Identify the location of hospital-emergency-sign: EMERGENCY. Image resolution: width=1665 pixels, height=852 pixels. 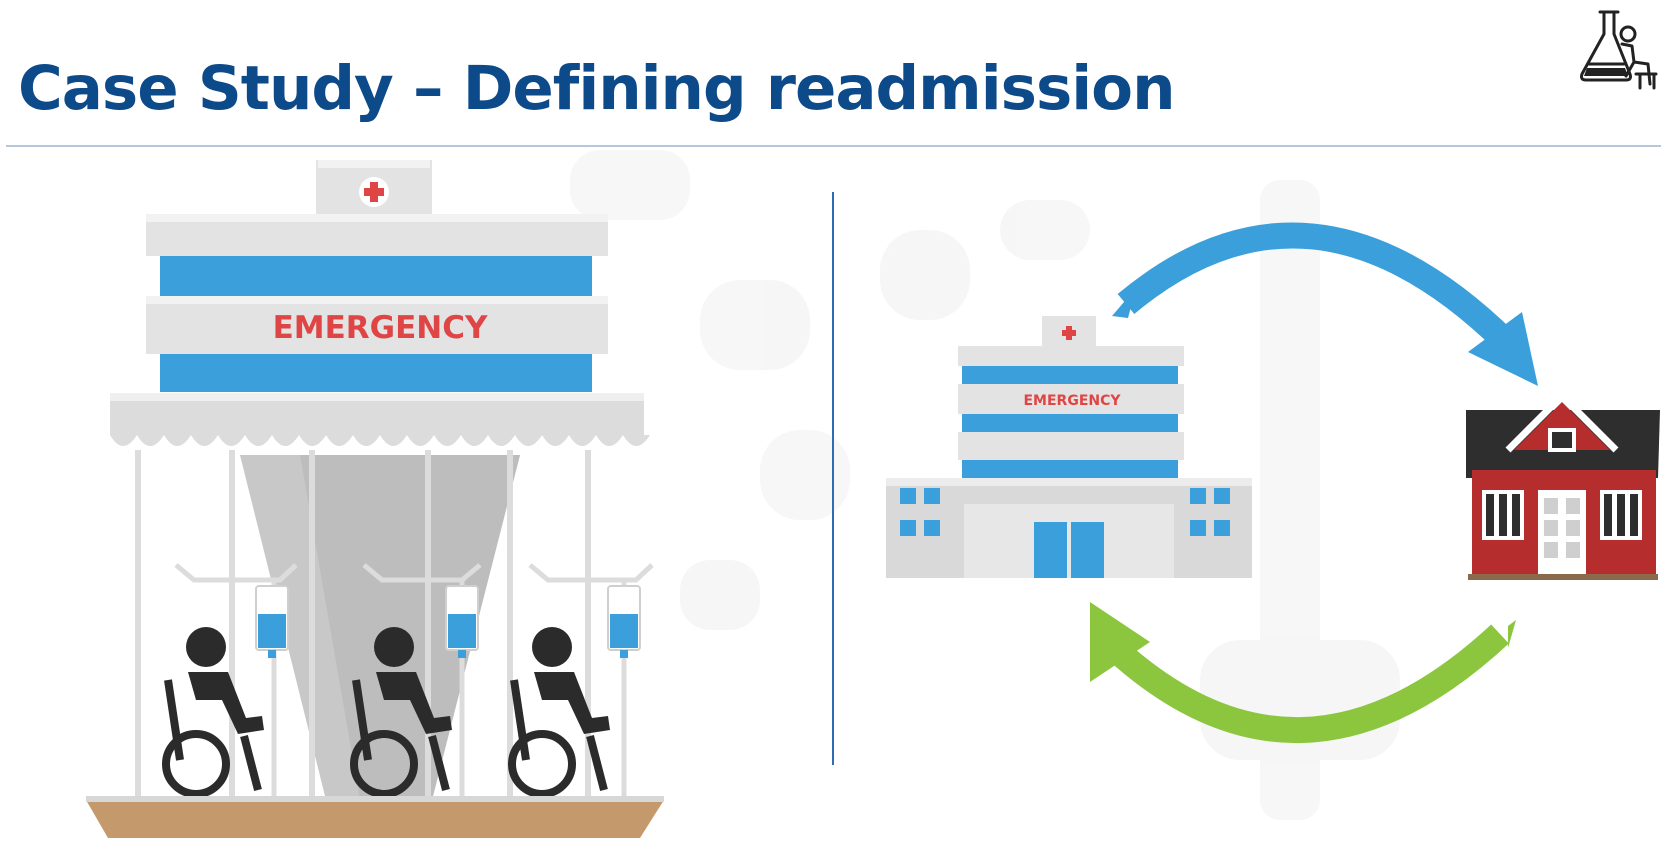
(1072, 401).